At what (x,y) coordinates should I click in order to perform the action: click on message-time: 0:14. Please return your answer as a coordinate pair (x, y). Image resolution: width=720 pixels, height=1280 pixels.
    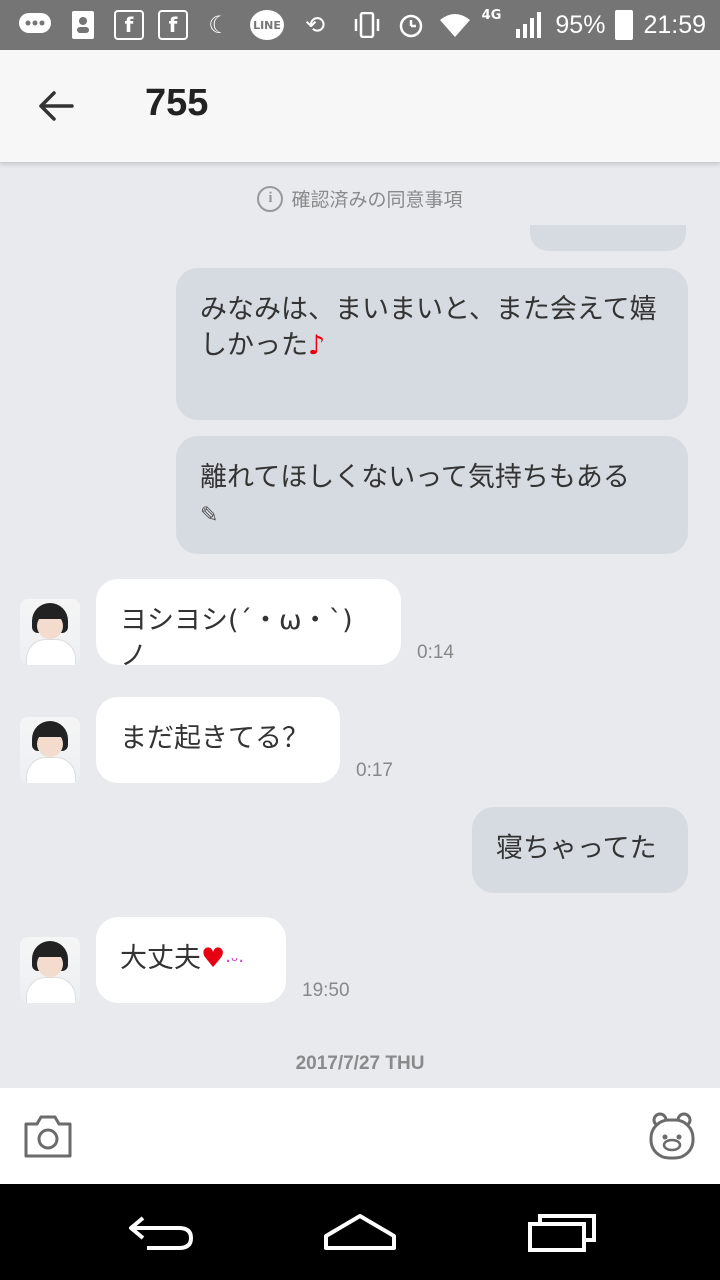
    Looking at the image, I should click on (435, 652).